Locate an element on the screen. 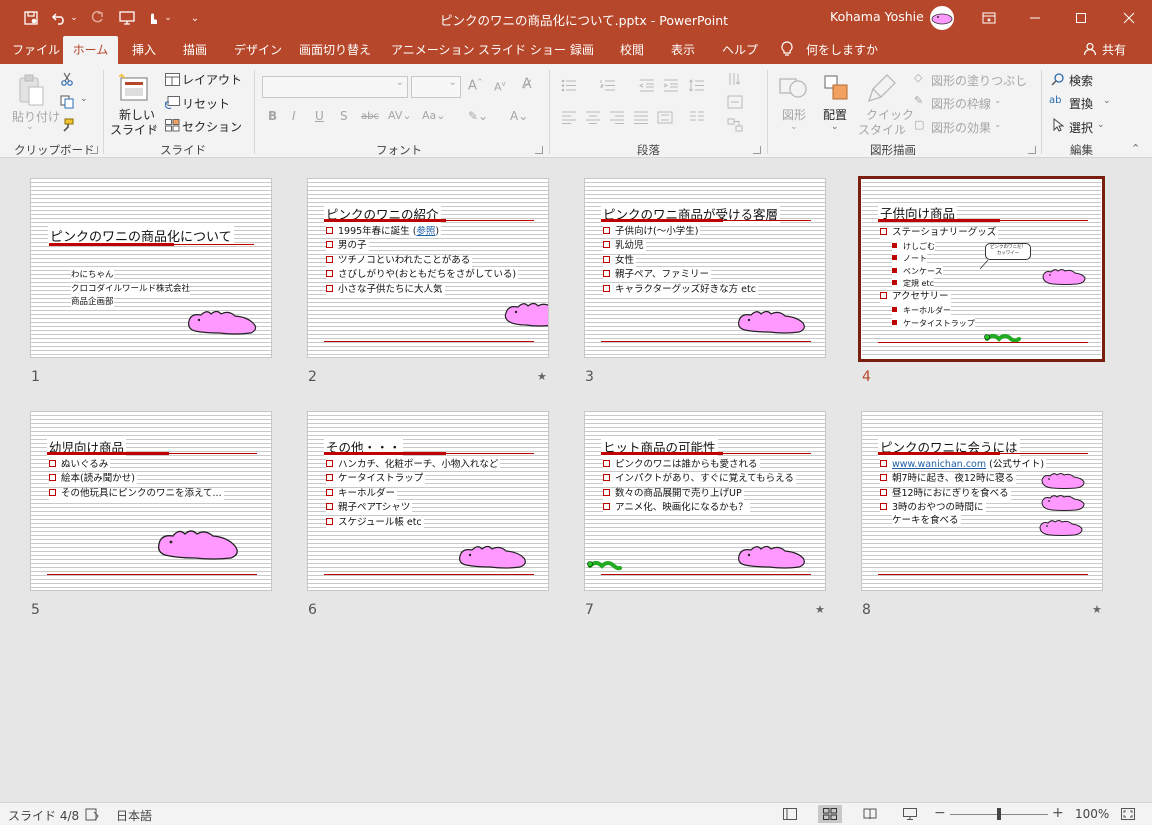 This screenshot has width=1152, height=825. normal-view-icon is located at coordinates (790, 814).